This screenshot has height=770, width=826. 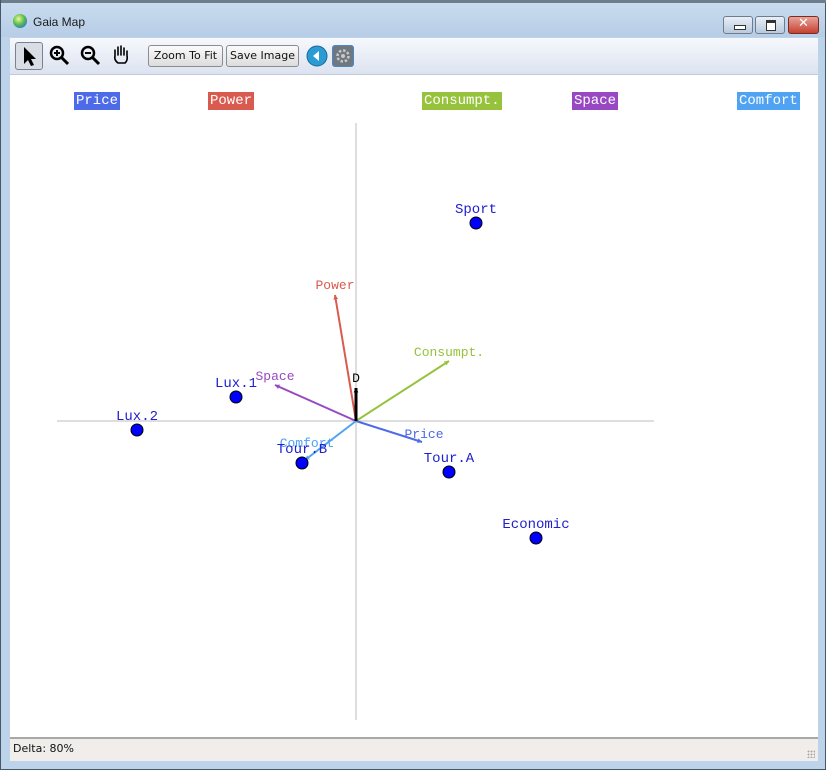 I want to click on minimize-icon, so click(x=740, y=27).